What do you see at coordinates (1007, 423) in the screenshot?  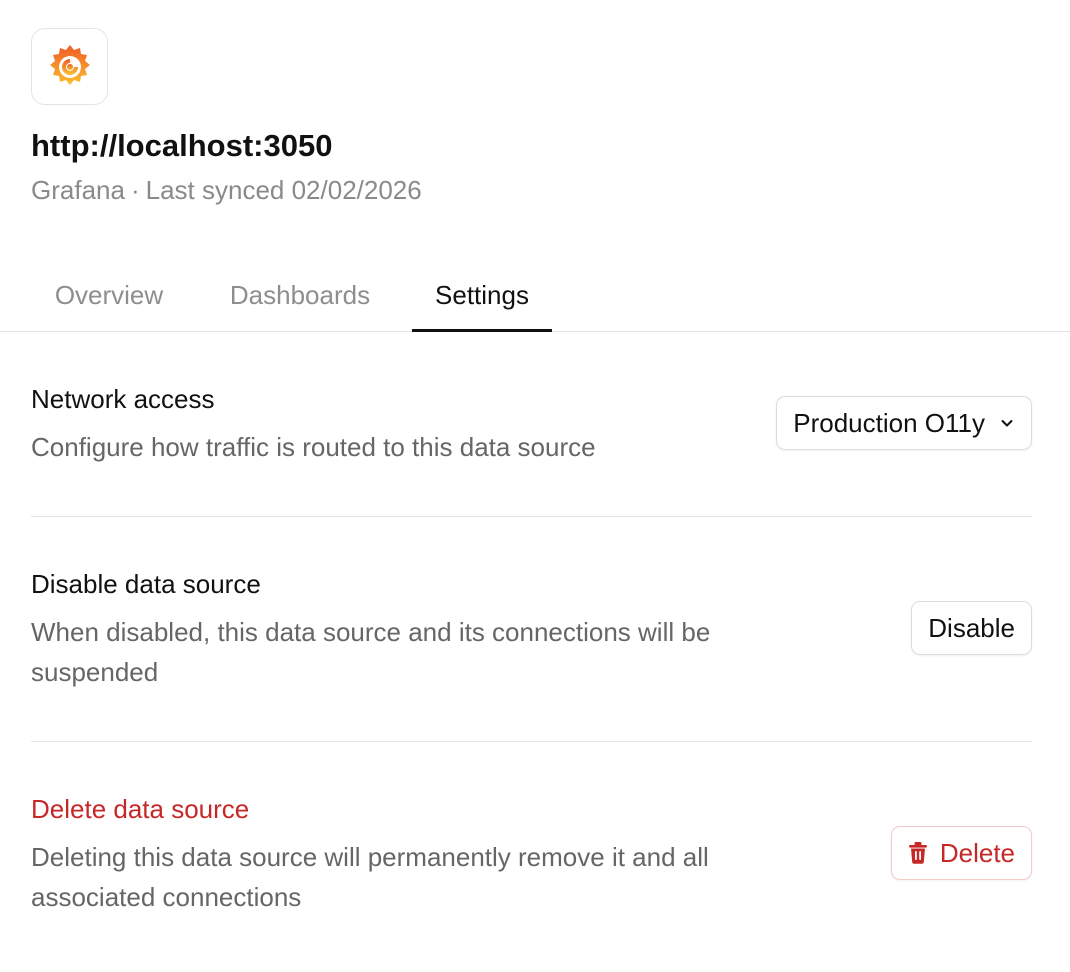 I see `chevron-down-icon` at bounding box center [1007, 423].